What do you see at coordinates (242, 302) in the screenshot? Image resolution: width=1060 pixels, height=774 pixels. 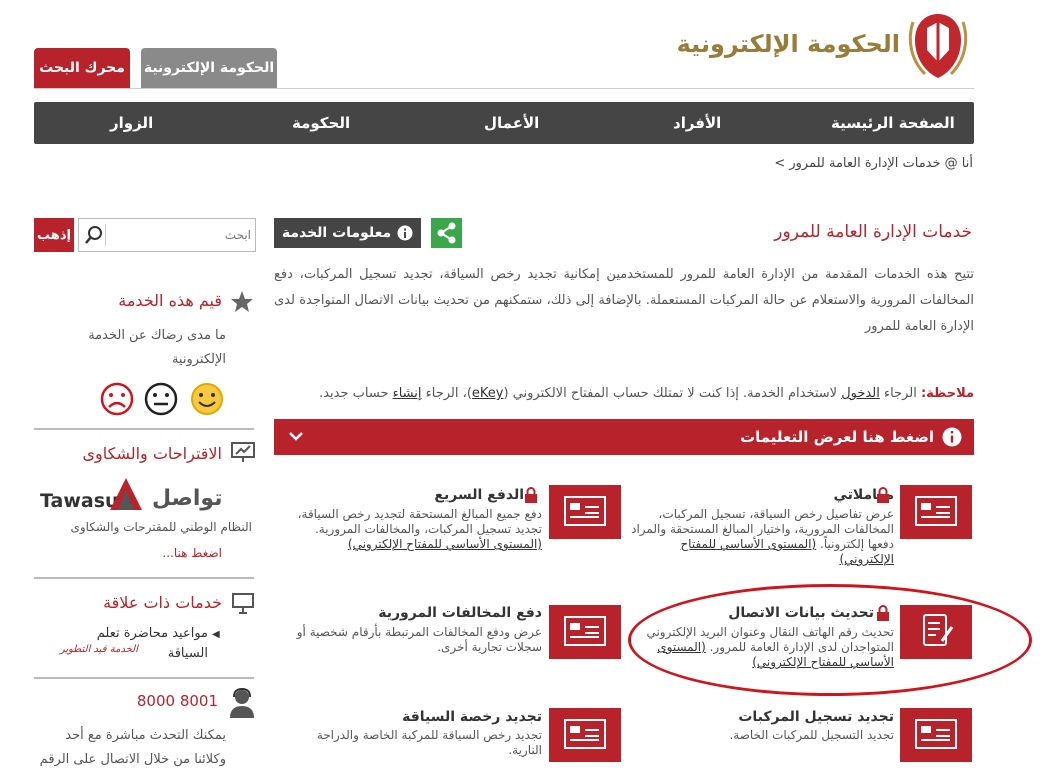 I see `star-icon` at bounding box center [242, 302].